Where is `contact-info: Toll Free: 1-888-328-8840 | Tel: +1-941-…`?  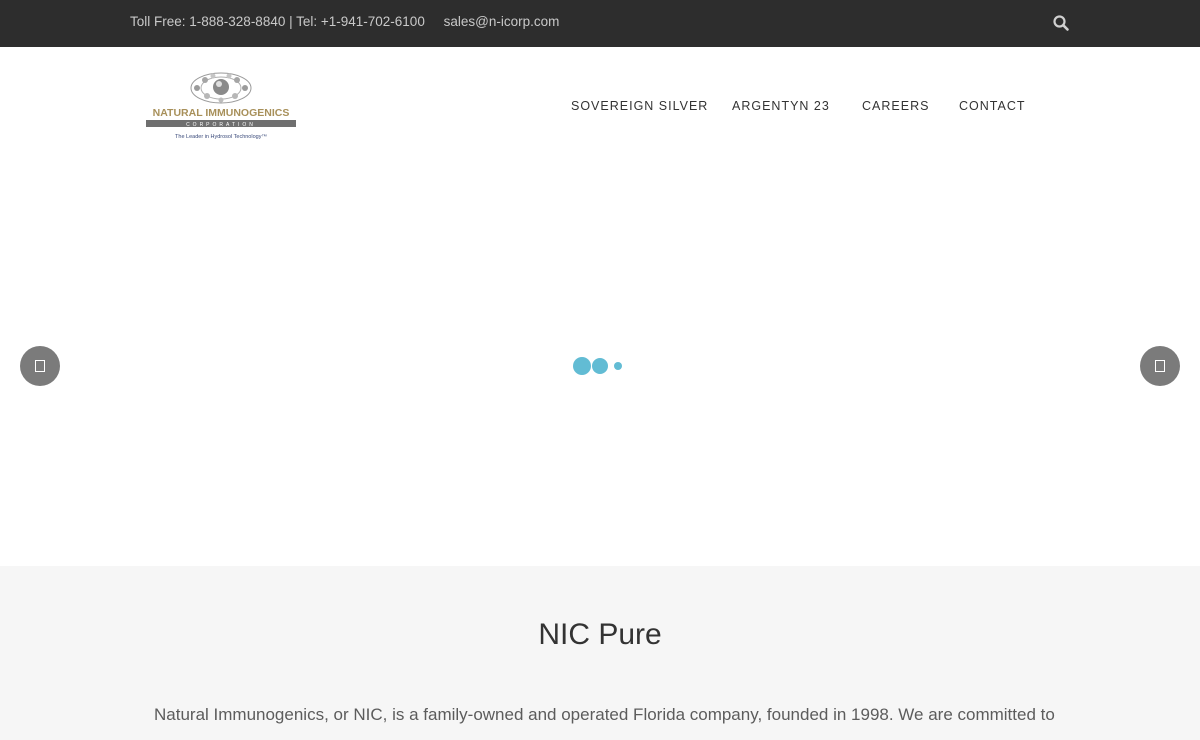 contact-info: Toll Free: 1-888-328-8840 | Tel: +1-941-… is located at coordinates (344, 21).